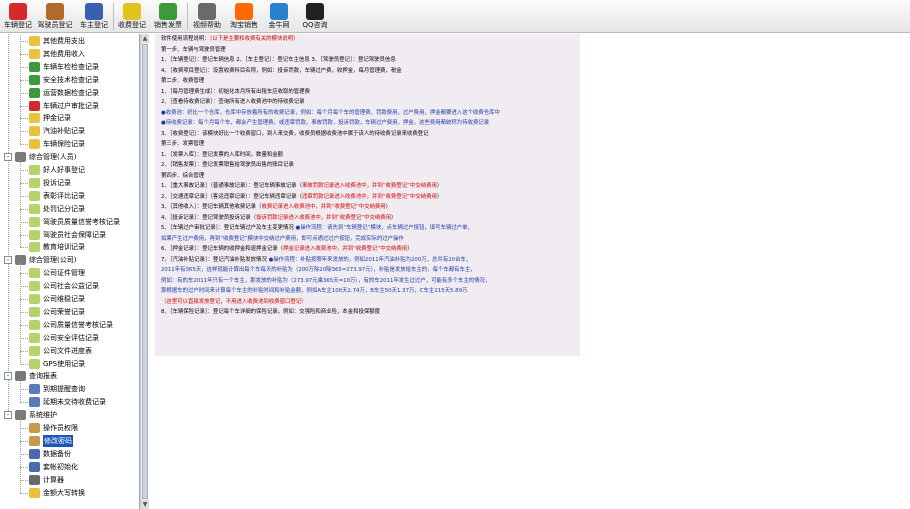  Describe the element at coordinates (231, 186) in the screenshot. I see `instruction-text: 1、［重大事故记录］（普通事故记录）：登记车辆事故记录（` at that location.